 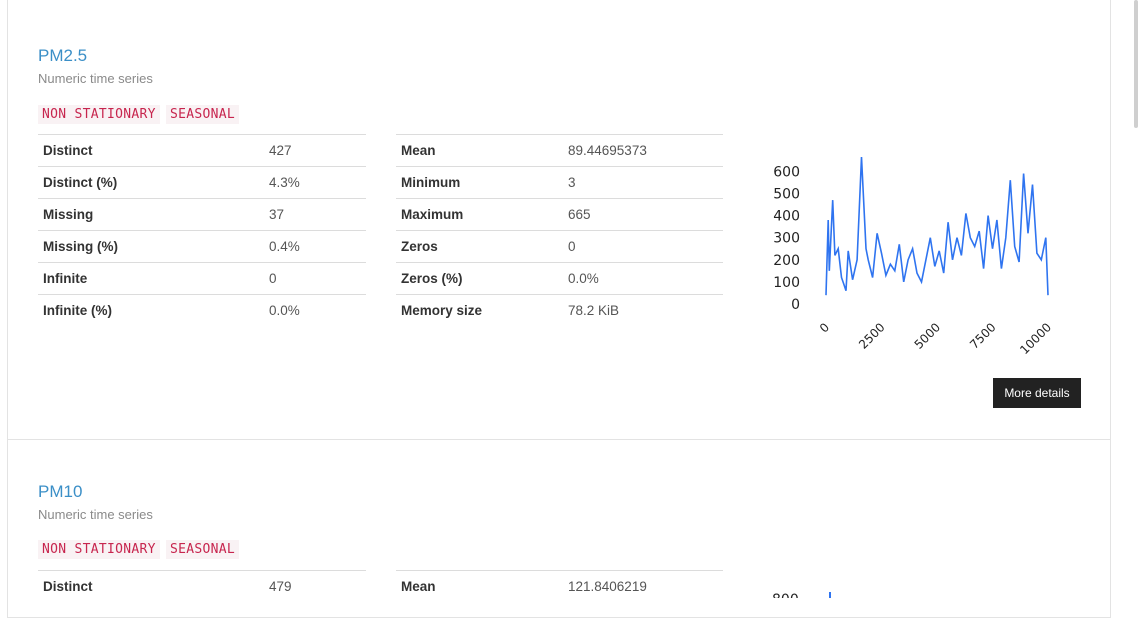 I want to click on table-row: Mean 89.44695373, so click(x=559, y=150).